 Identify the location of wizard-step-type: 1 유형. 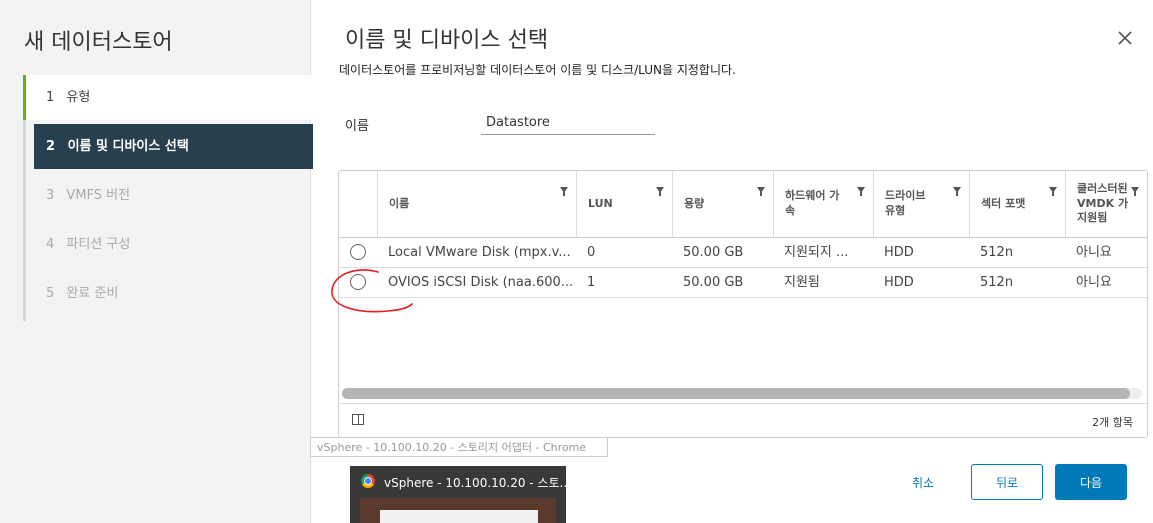
(168, 97).